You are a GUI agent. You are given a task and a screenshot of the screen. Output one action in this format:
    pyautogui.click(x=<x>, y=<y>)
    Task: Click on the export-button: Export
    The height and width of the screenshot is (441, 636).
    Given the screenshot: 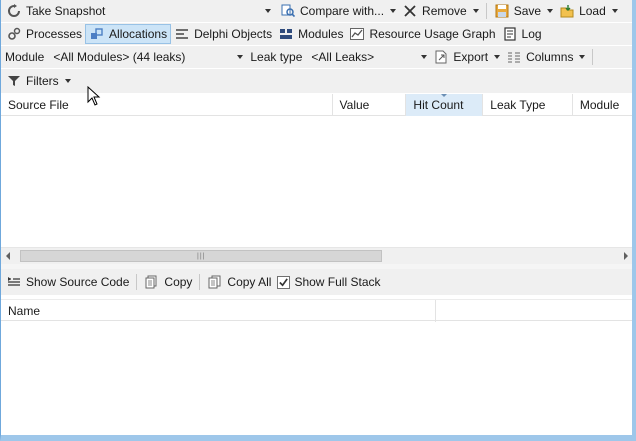 What is the action you would take?
    pyautogui.click(x=466, y=57)
    